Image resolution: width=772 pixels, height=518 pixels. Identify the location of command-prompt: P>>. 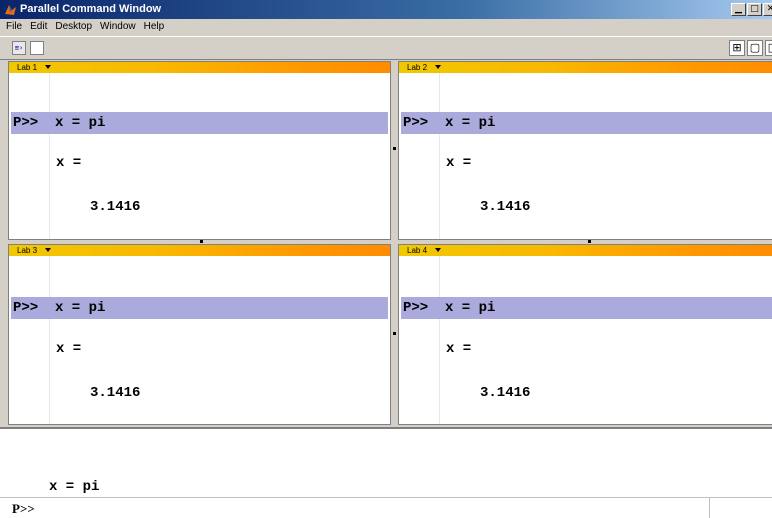
(23, 508).